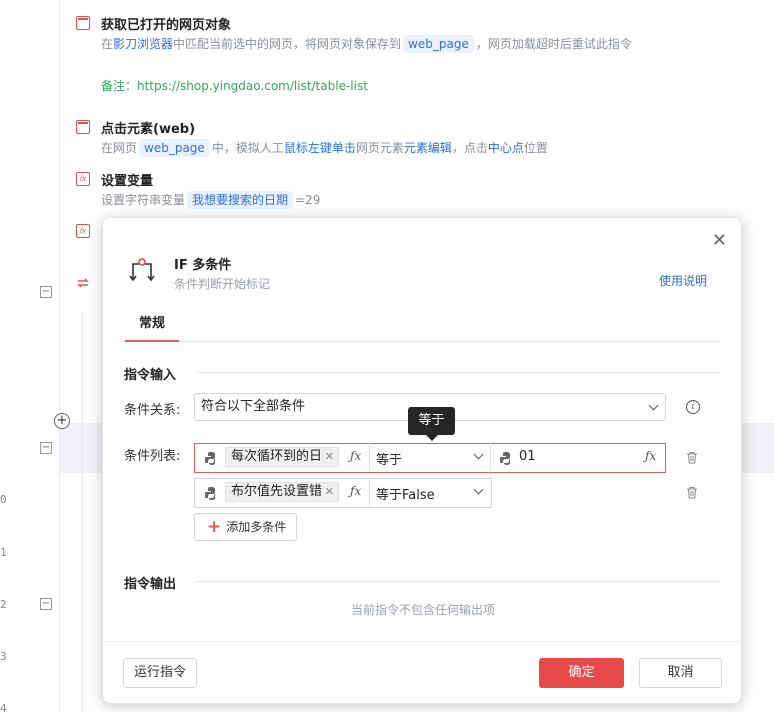 Image resolution: width=774 pixels, height=712 pixels. What do you see at coordinates (422, 610) in the screenshot?
I see `output-empty-message: 当前指令不包含任何输出项` at bounding box center [422, 610].